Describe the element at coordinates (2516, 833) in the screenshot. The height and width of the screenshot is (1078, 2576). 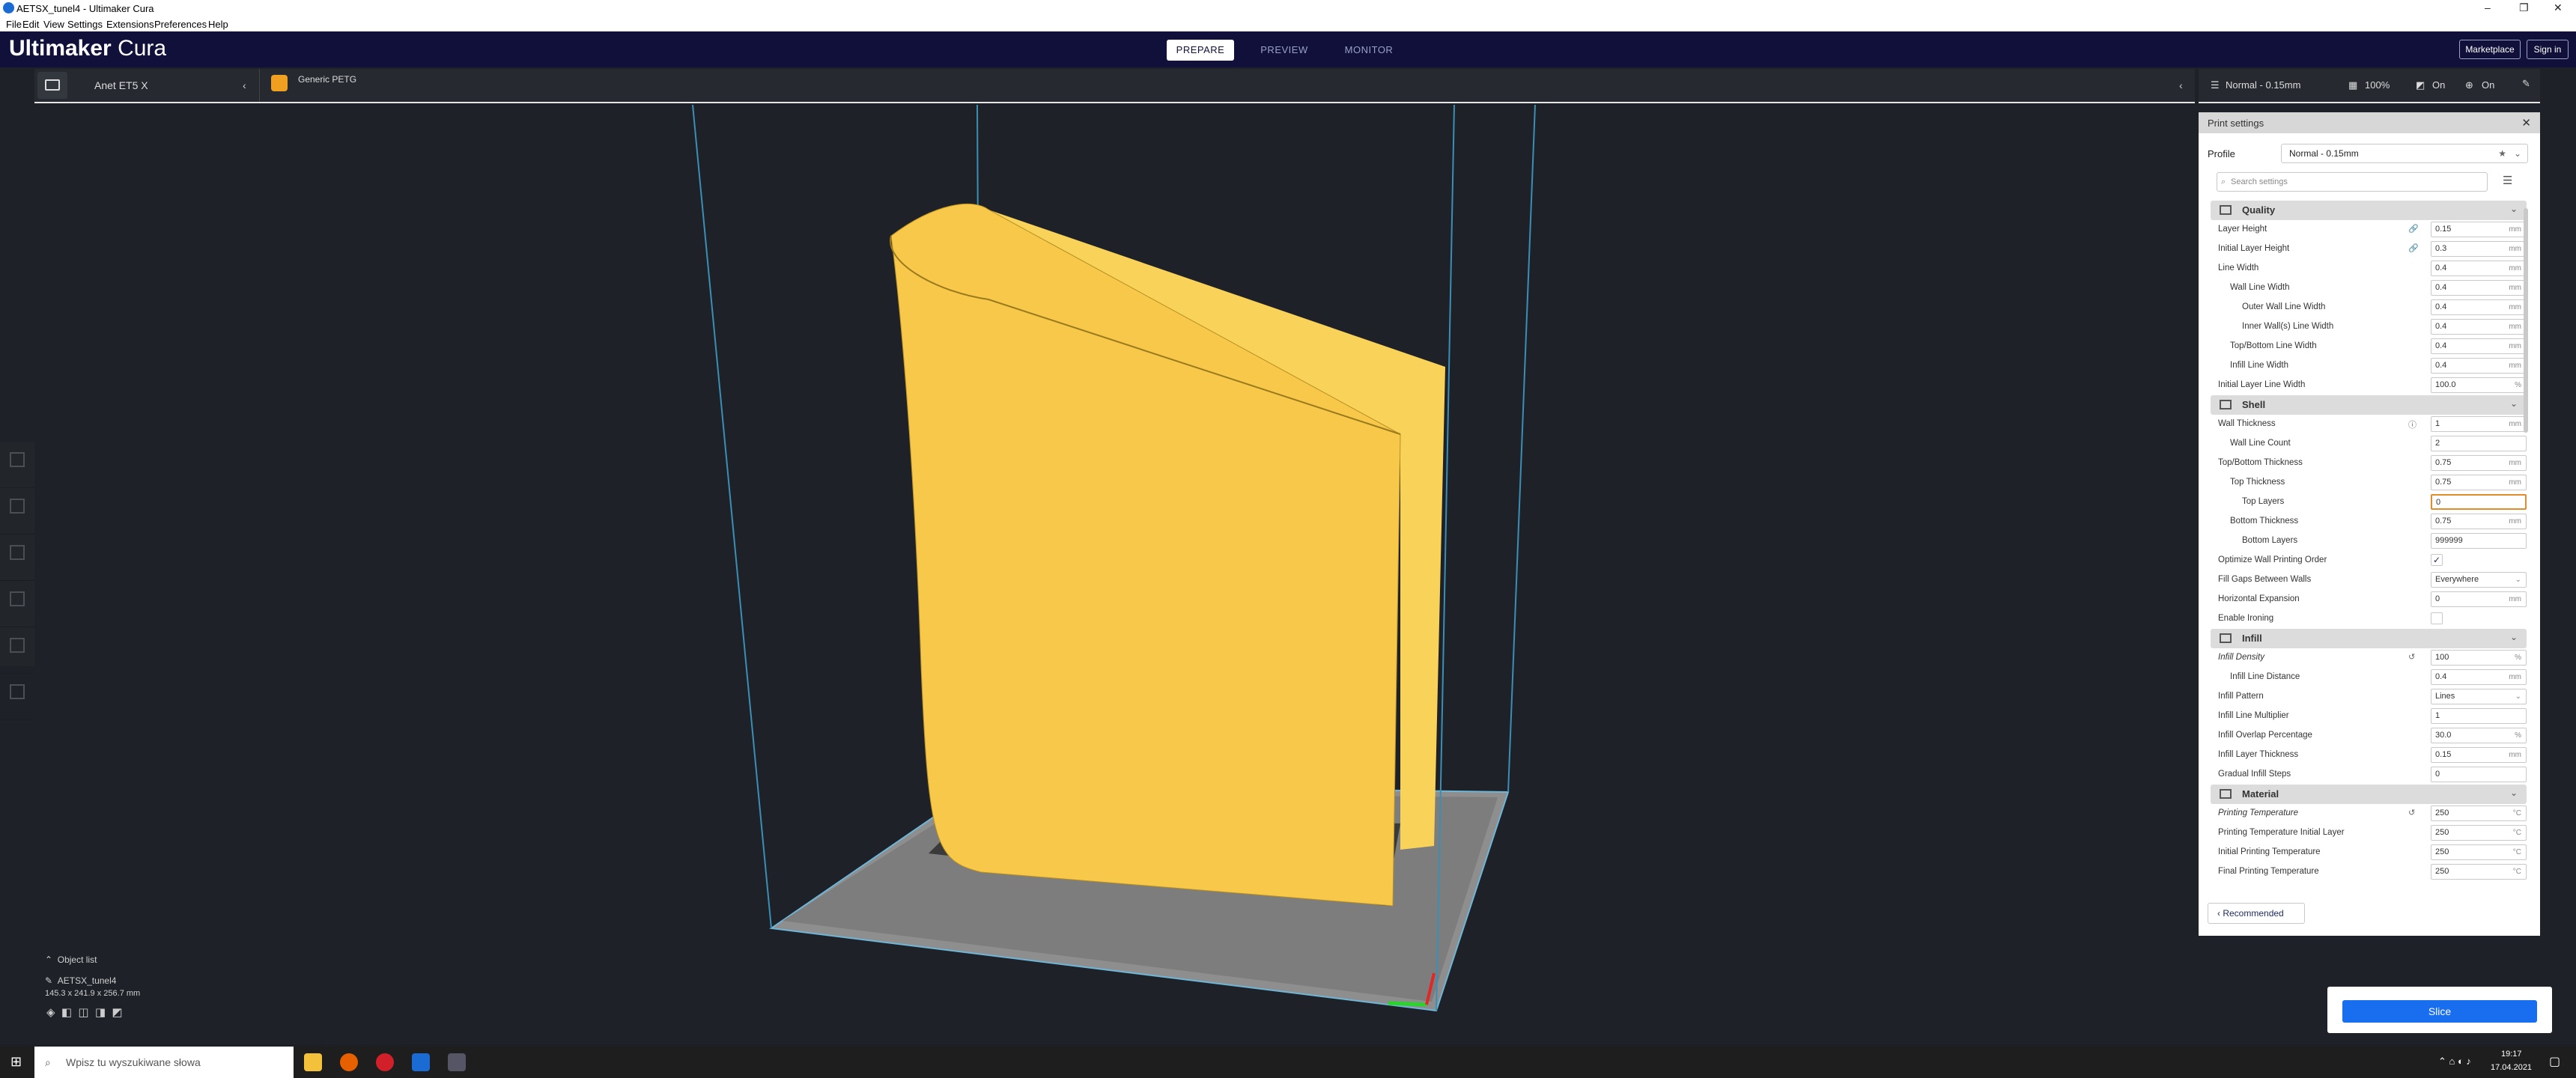
I see `setting-unit: °C` at that location.